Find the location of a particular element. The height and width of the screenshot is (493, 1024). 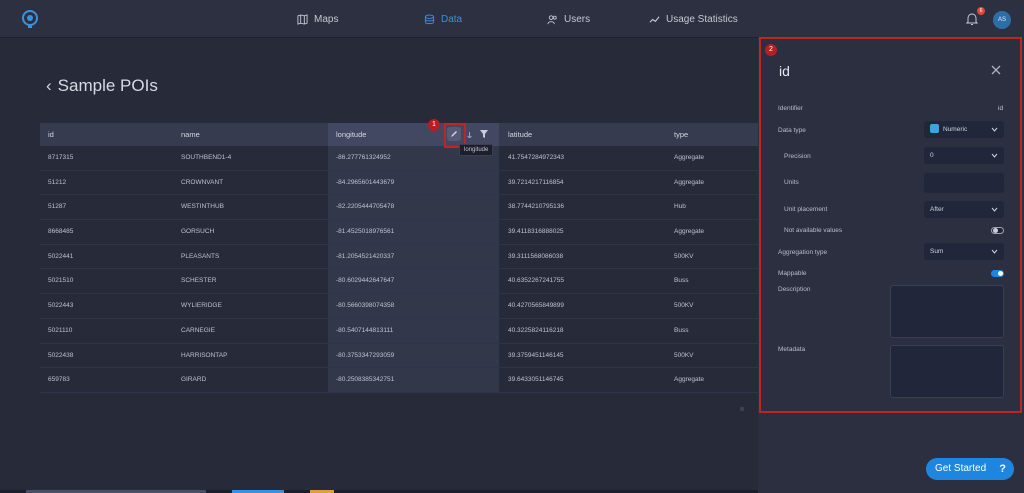

description-textarea is located at coordinates (947, 311).